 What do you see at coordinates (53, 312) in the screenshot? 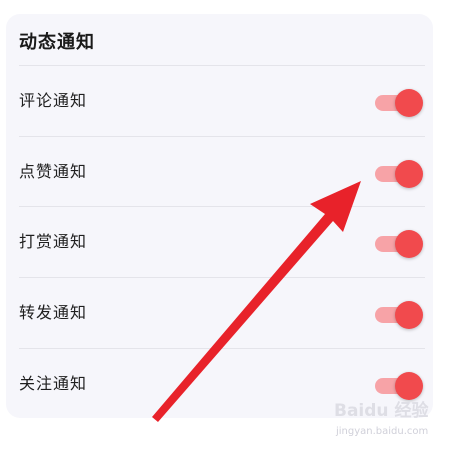
I see `setting-label: 转发通知` at bounding box center [53, 312].